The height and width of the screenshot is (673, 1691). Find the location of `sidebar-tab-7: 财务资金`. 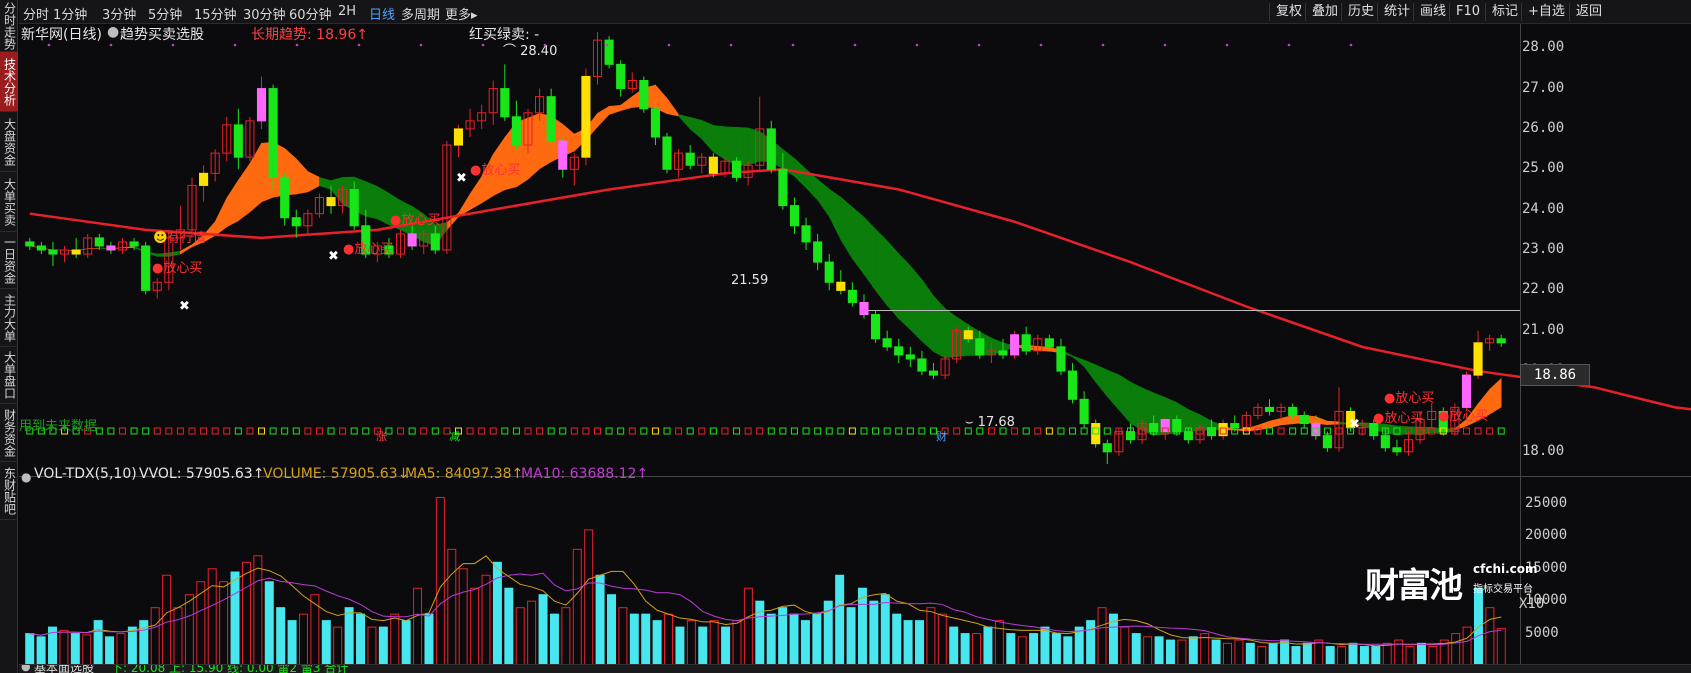

sidebar-tab-7: 财务资金 is located at coordinates (9, 433).